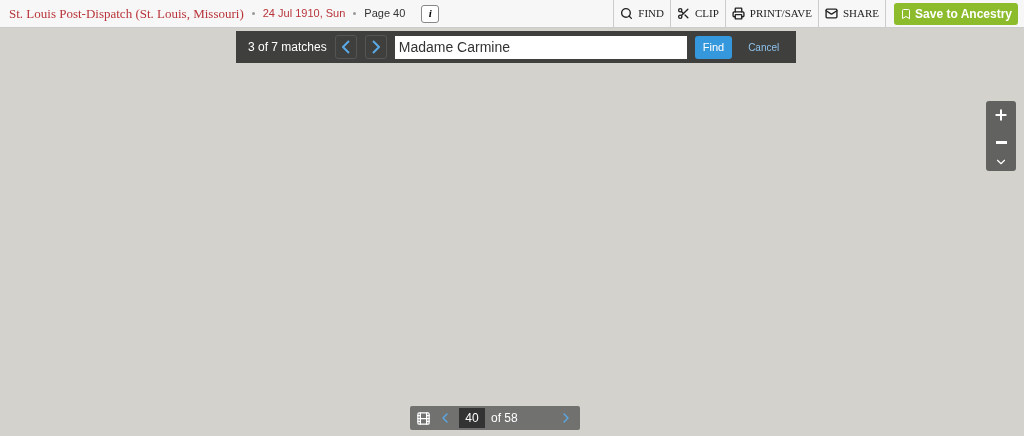 This screenshot has height=436, width=1024. What do you see at coordinates (504, 418) in the screenshot?
I see `page-total: of 58` at bounding box center [504, 418].